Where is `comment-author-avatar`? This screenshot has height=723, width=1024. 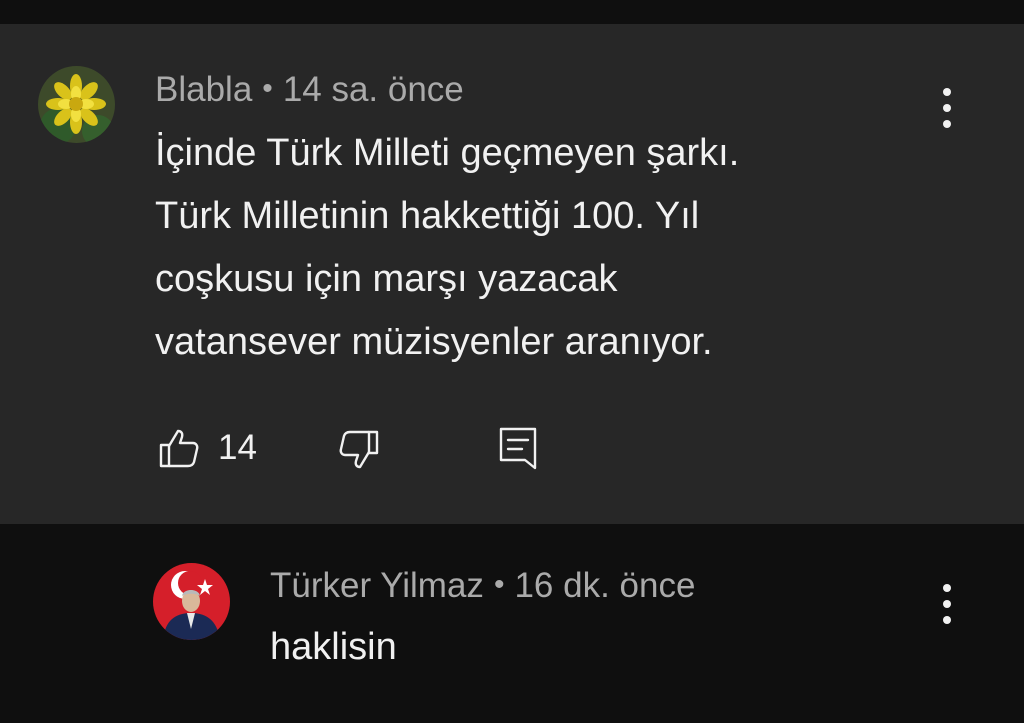 comment-author-avatar is located at coordinates (76, 104).